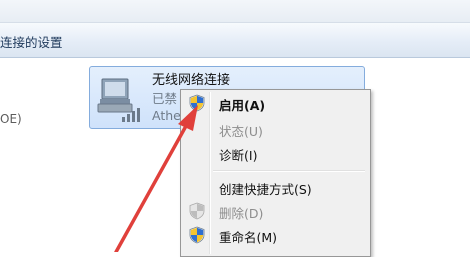 This screenshot has height=257, width=470. What do you see at coordinates (275, 103) in the screenshot?
I see `menu-item-enable: 启用(A)` at bounding box center [275, 103].